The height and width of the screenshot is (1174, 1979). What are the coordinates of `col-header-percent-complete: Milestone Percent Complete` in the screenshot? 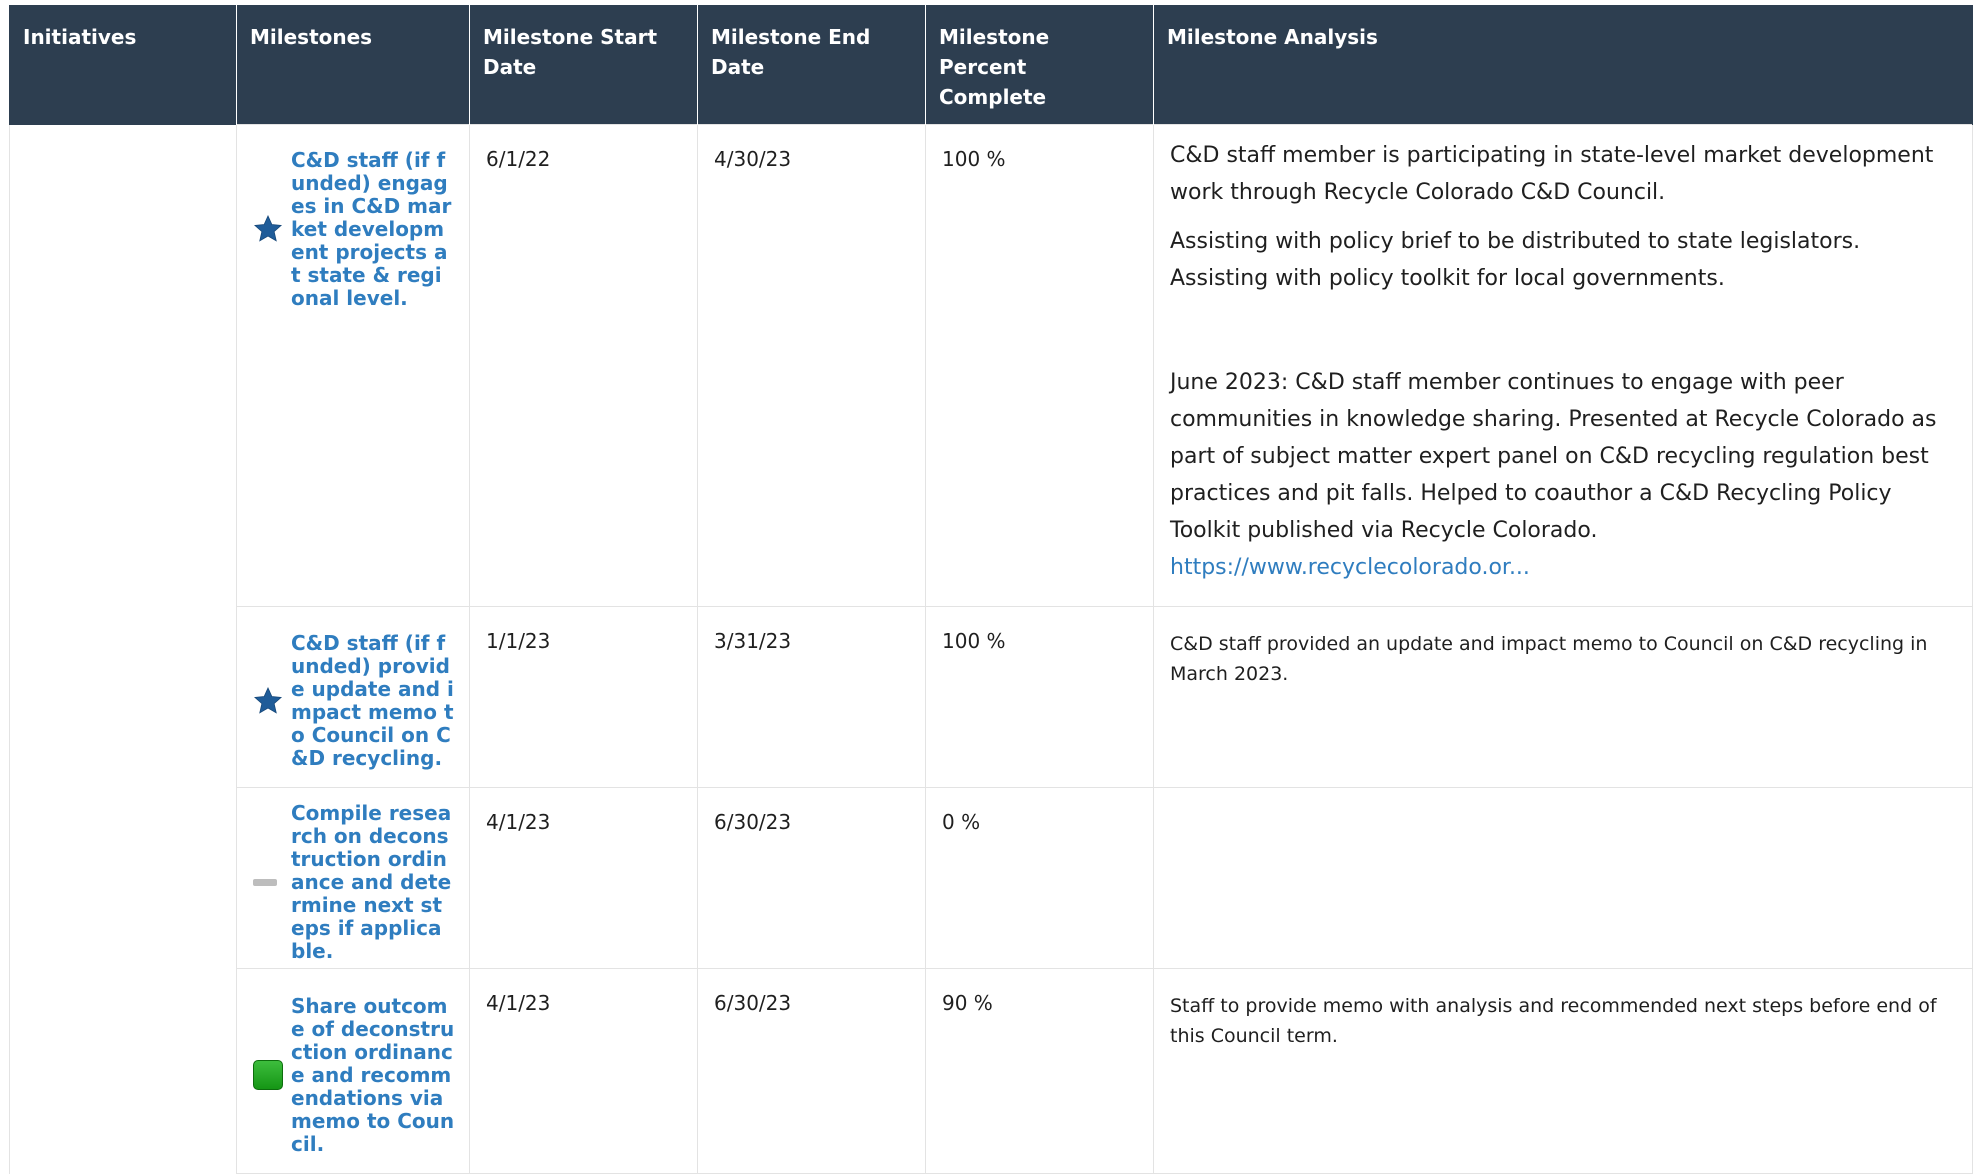 It's located at (1039, 65).